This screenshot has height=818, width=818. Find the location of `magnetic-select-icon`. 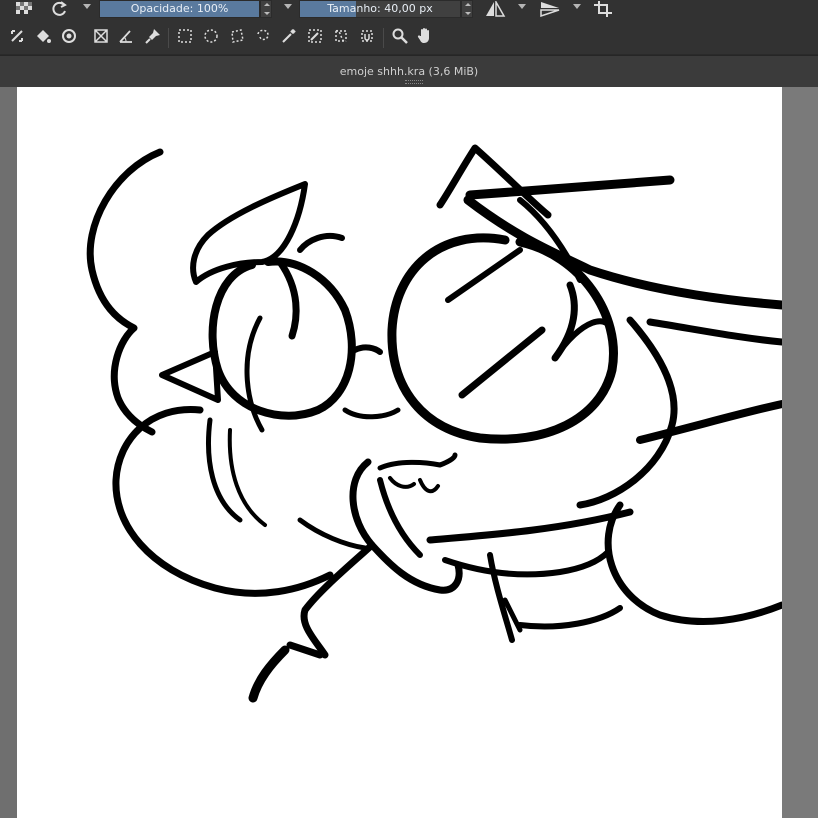

magnetic-select-icon is located at coordinates (367, 36).